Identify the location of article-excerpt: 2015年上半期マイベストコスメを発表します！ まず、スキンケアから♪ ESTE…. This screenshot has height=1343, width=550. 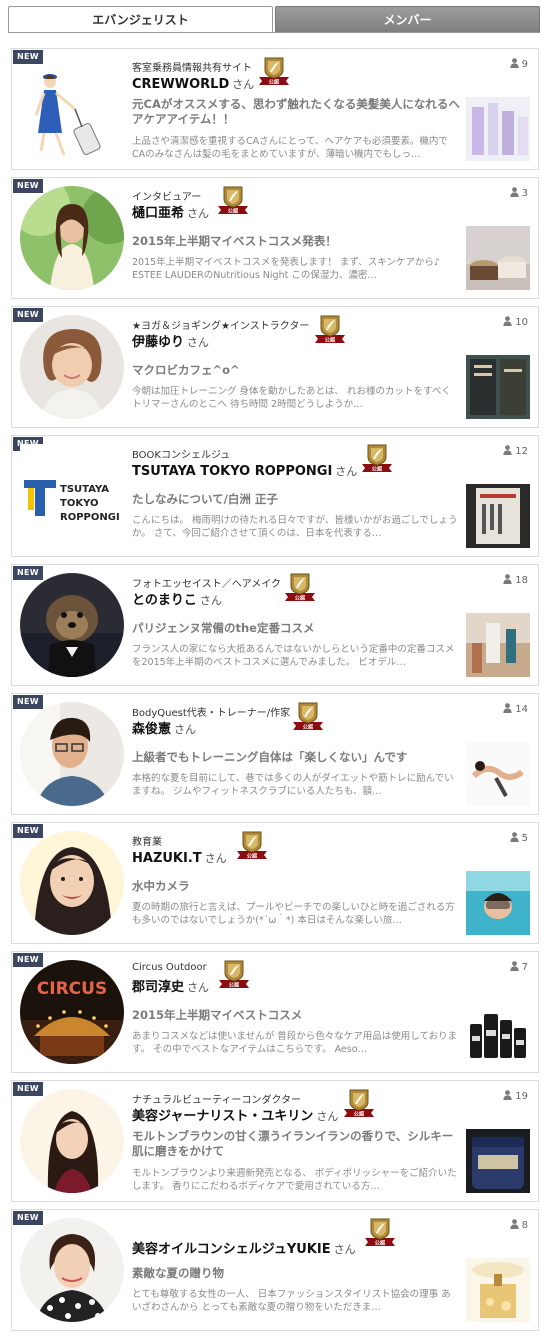
(286, 269).